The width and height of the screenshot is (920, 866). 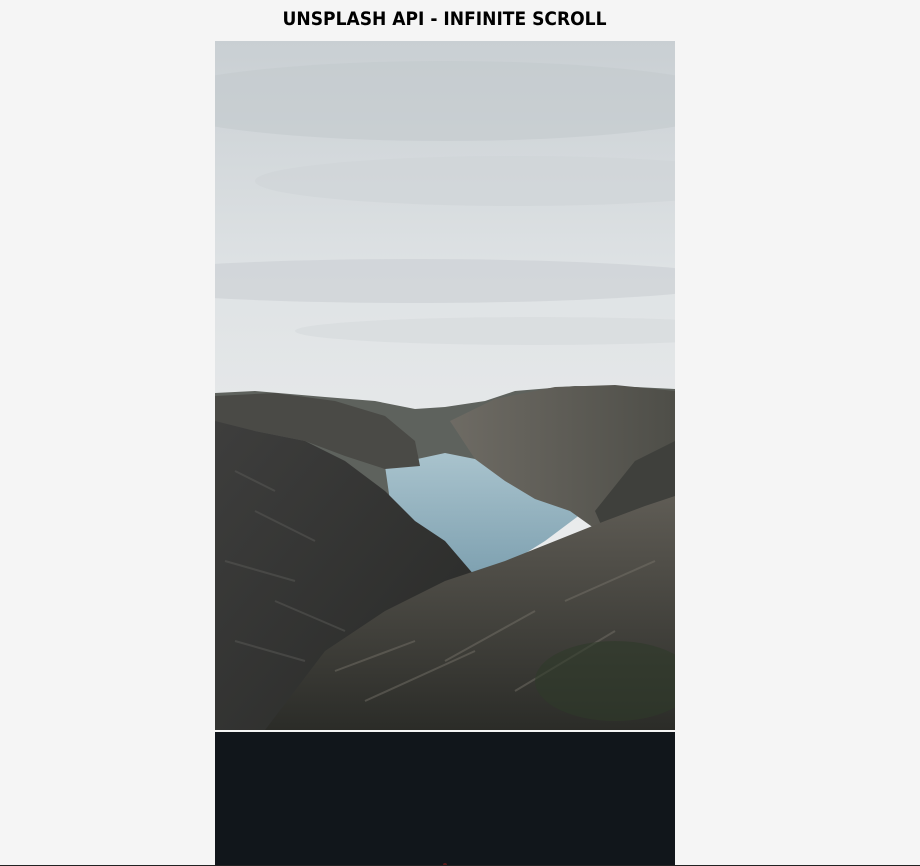 I want to click on photo-dark-link, so click(x=445, y=799).